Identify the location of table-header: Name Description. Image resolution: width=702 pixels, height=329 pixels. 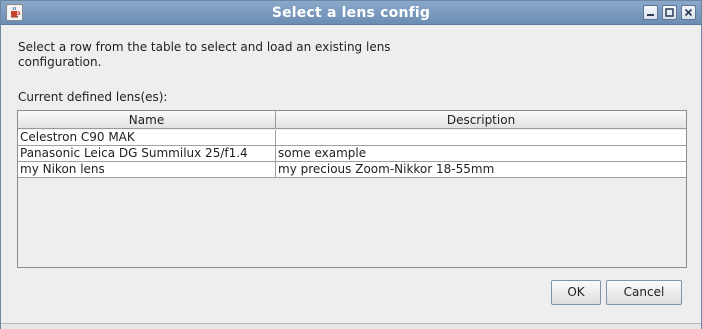
(352, 120).